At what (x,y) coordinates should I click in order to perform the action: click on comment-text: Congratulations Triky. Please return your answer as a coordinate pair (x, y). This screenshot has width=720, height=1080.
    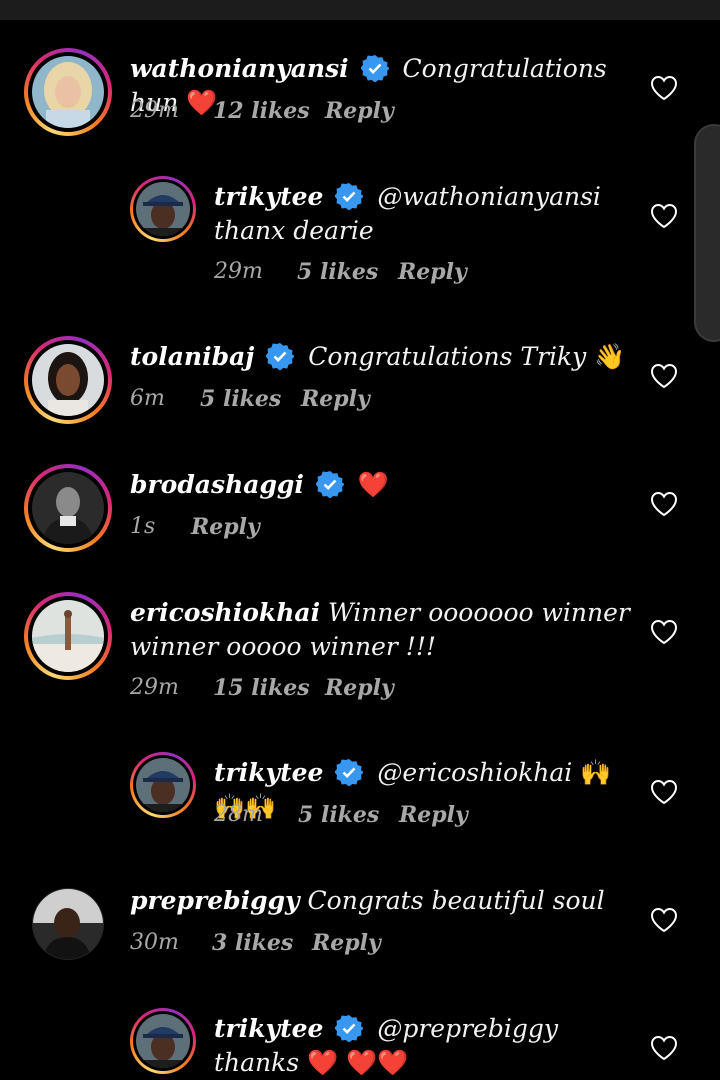
    Looking at the image, I should click on (447, 356).